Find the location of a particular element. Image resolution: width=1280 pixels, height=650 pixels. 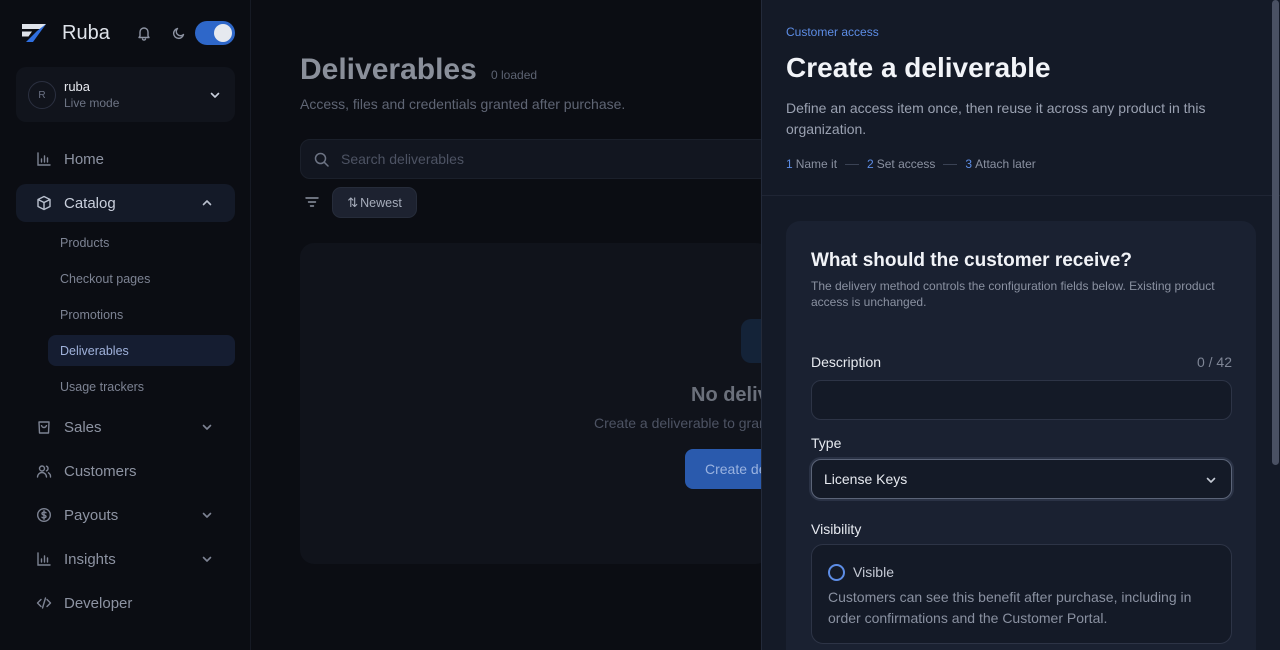

type-label: Type is located at coordinates (826, 443).